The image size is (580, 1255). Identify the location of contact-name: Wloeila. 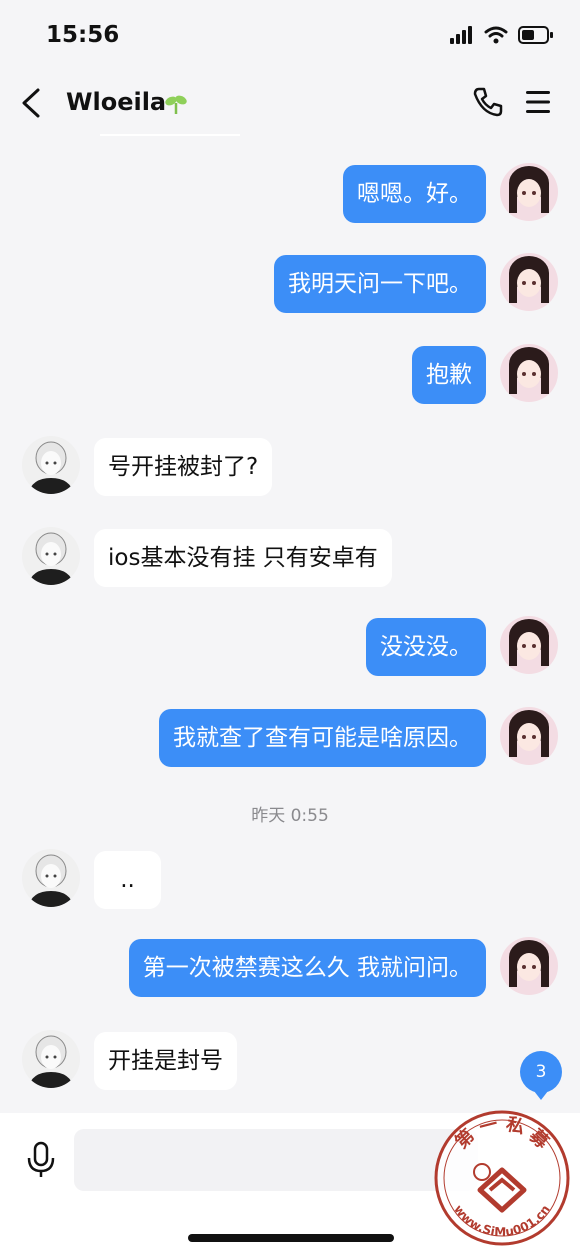
(116, 102).